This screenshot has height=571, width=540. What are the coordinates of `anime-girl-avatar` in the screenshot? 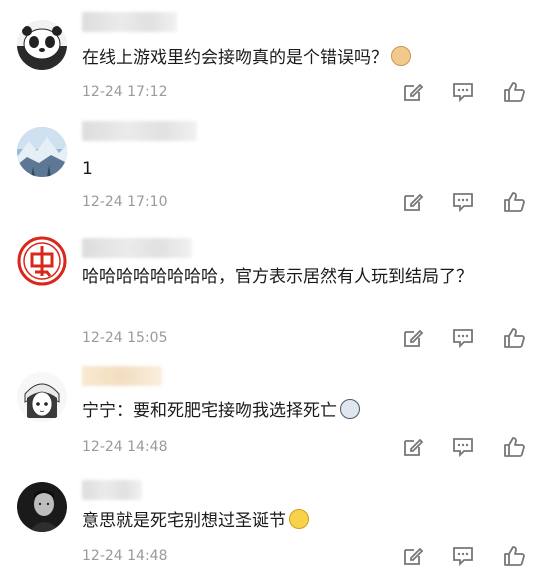 It's located at (42, 397).